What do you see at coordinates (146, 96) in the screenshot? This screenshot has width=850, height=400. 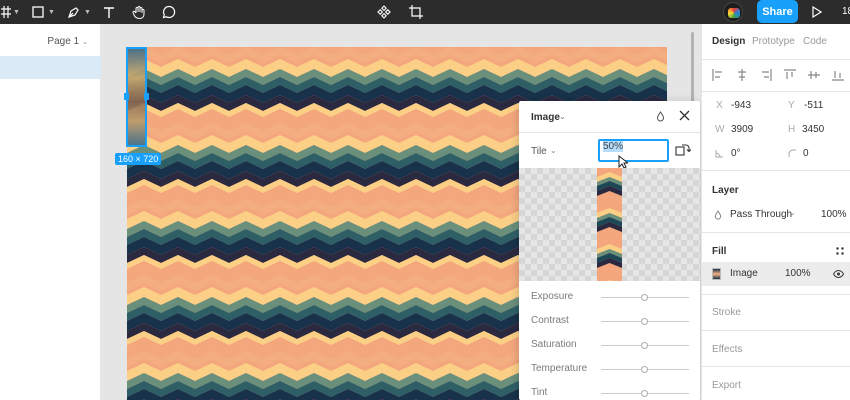 I see `resize-handle-right` at bounding box center [146, 96].